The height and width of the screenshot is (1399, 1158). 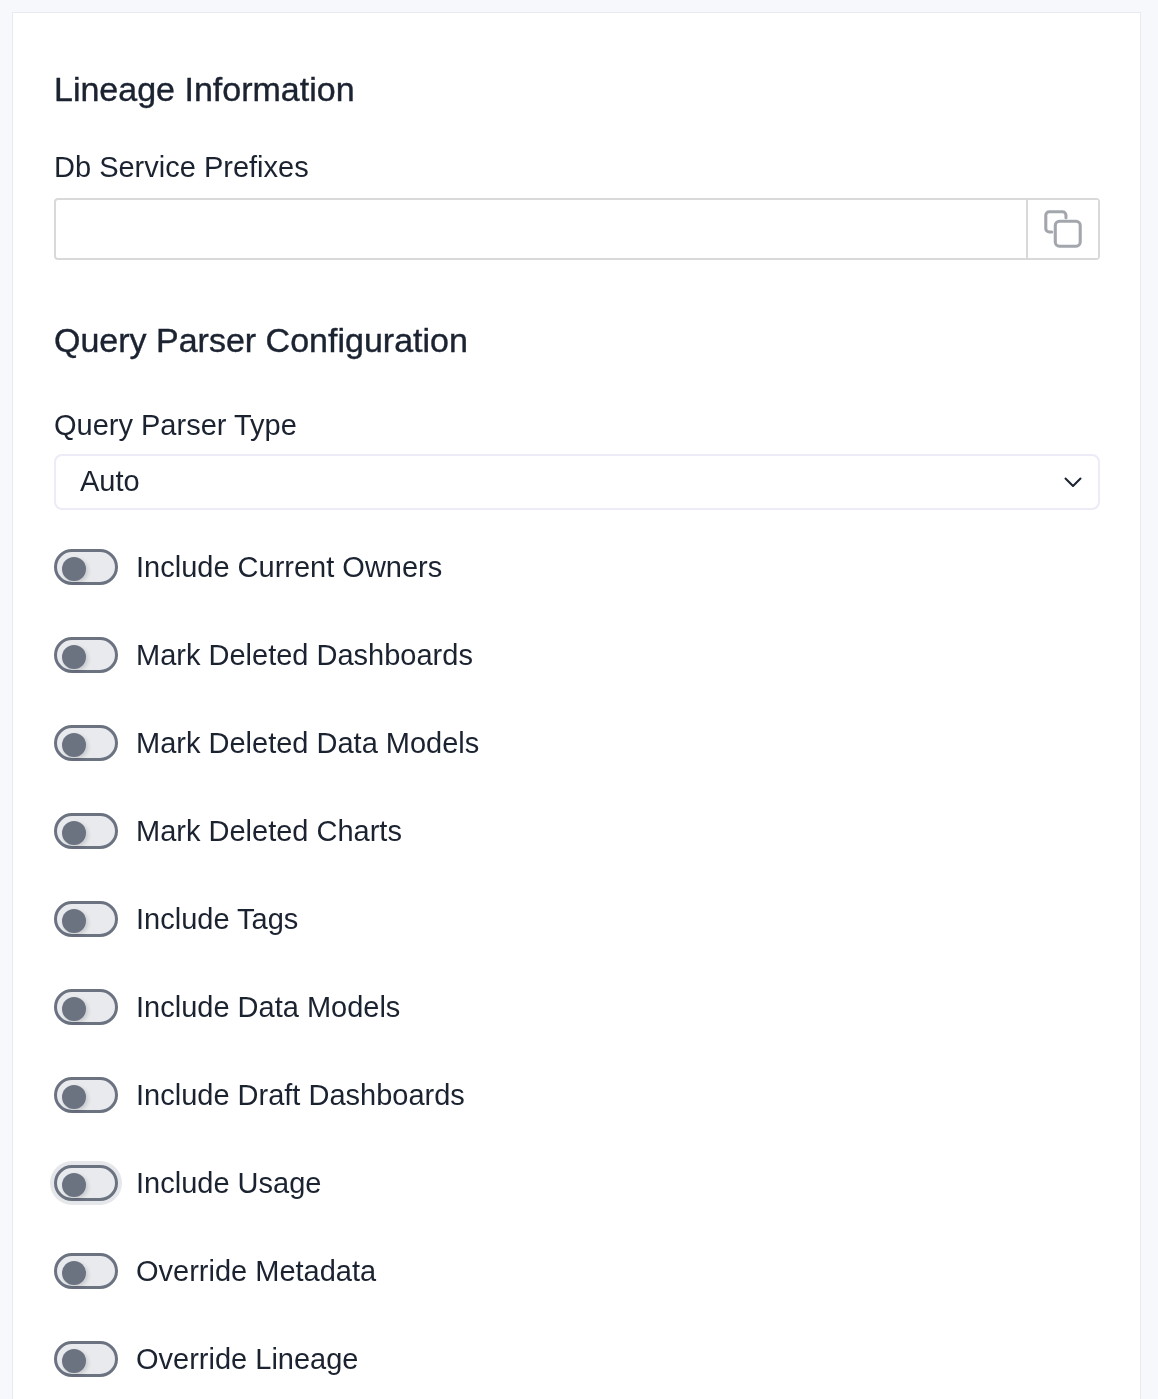 What do you see at coordinates (300, 1095) in the screenshot?
I see `toggle-label: Include Draft Dashboards` at bounding box center [300, 1095].